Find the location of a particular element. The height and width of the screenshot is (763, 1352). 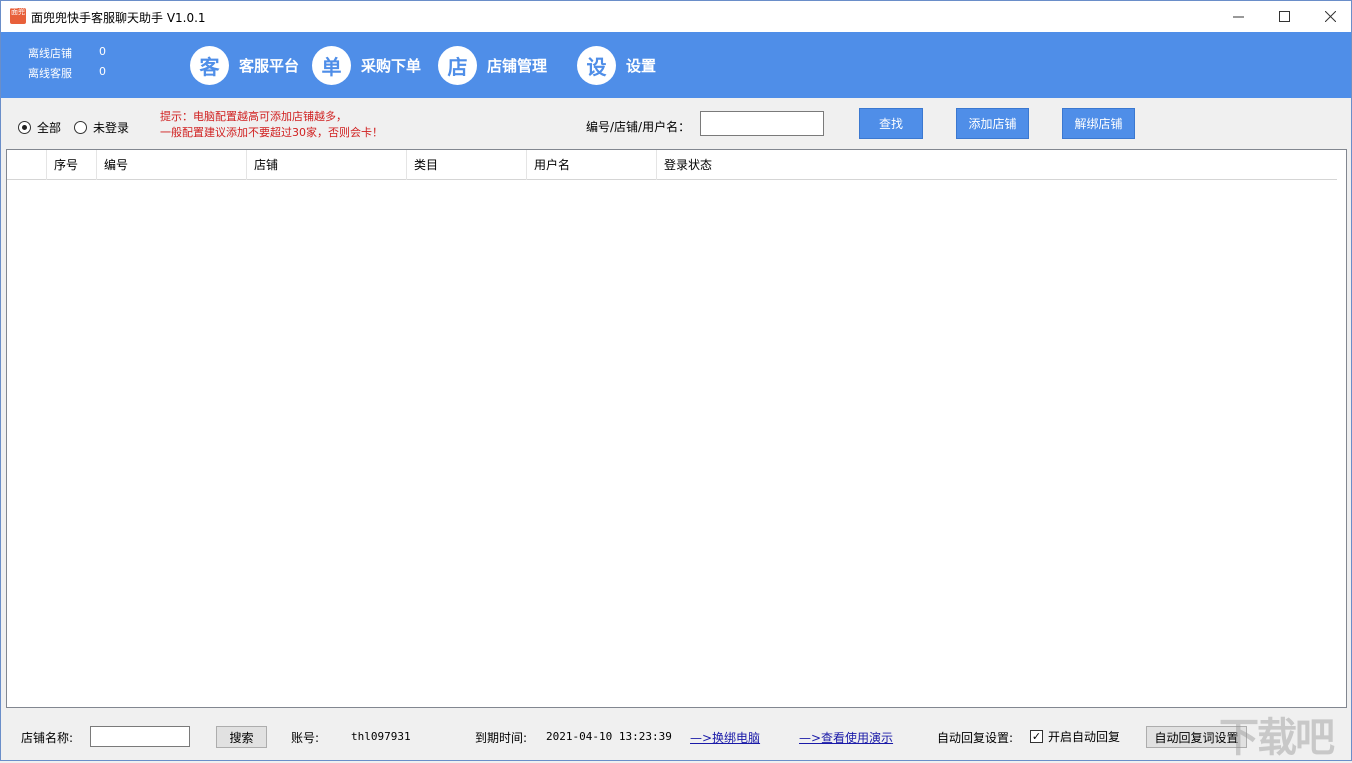

table-header: 序号 编号 店铺 类目 用户名 登录状态 is located at coordinates (672, 165).